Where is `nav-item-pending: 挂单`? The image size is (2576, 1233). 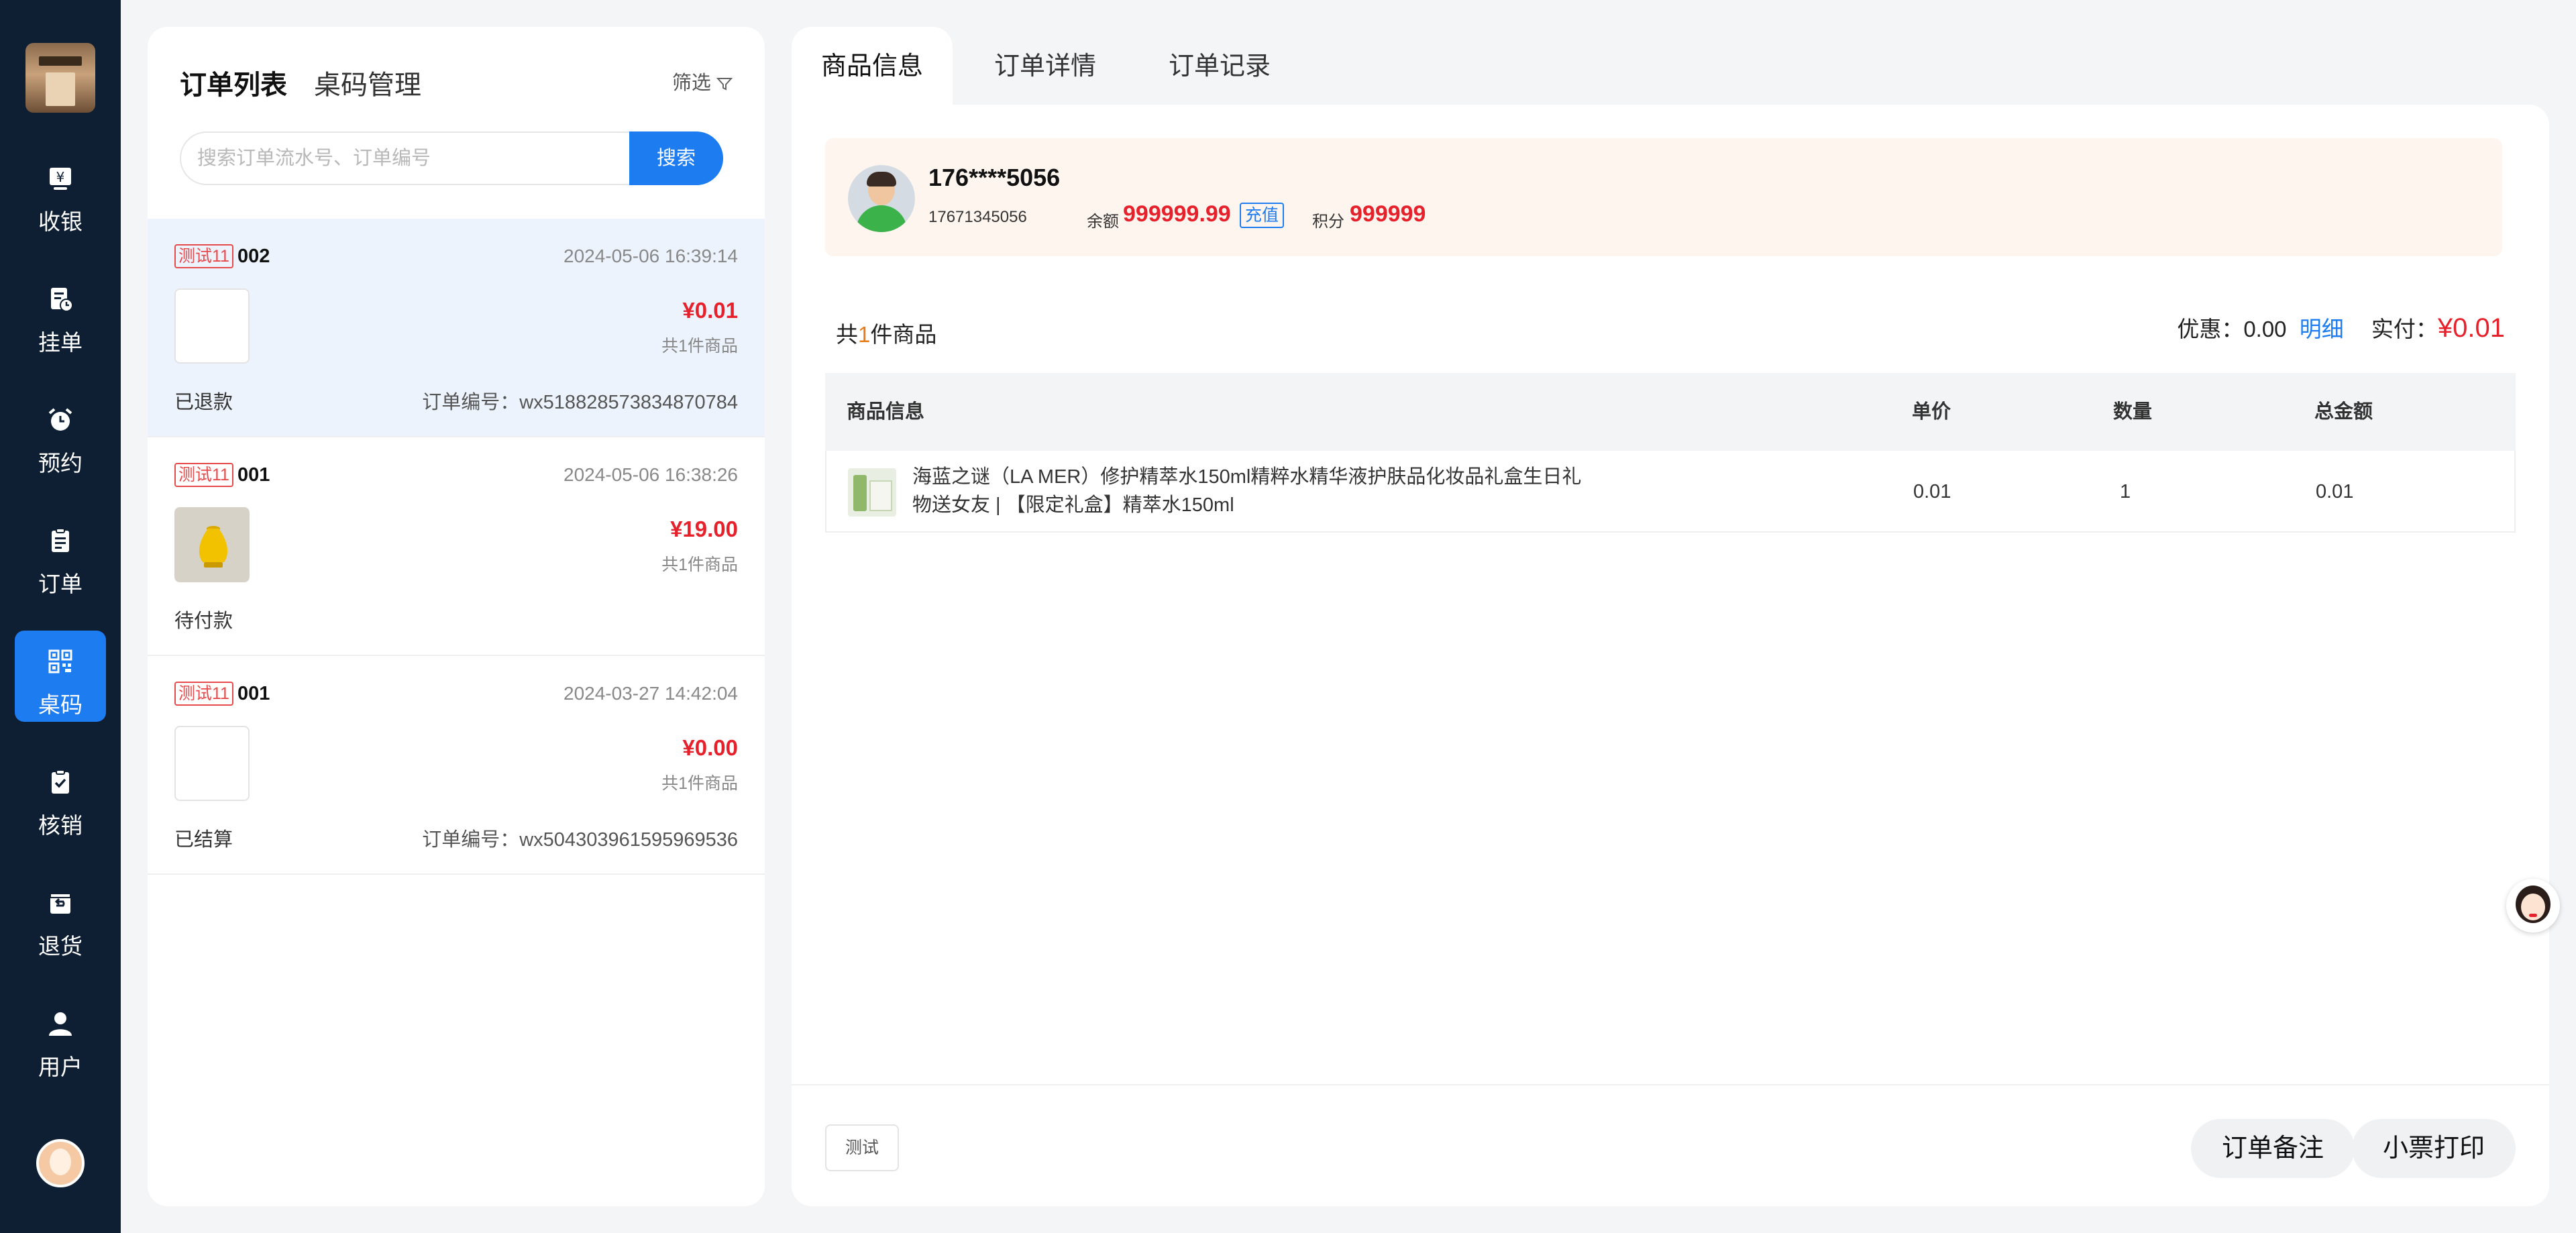
nav-item-pending: 挂单 is located at coordinates (60, 314).